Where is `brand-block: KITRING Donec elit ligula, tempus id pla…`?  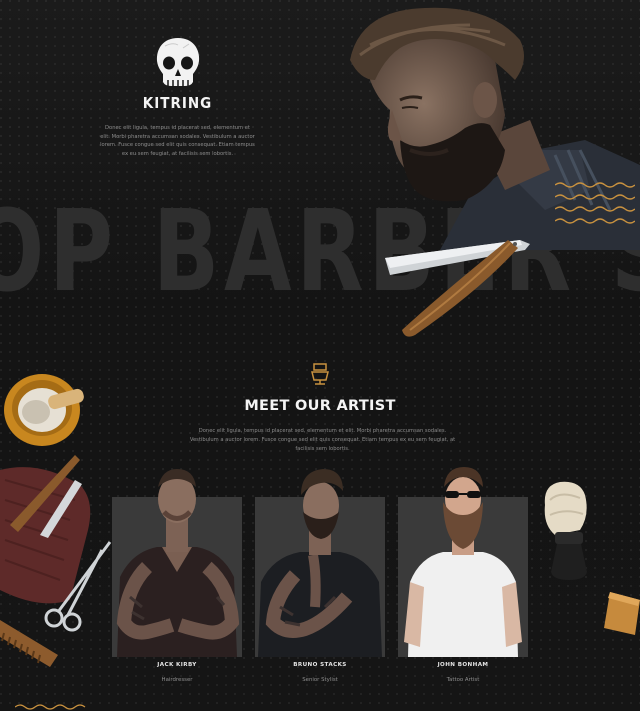 brand-block: KITRING Donec elit ligula, tempus id pla… is located at coordinates (177, 97).